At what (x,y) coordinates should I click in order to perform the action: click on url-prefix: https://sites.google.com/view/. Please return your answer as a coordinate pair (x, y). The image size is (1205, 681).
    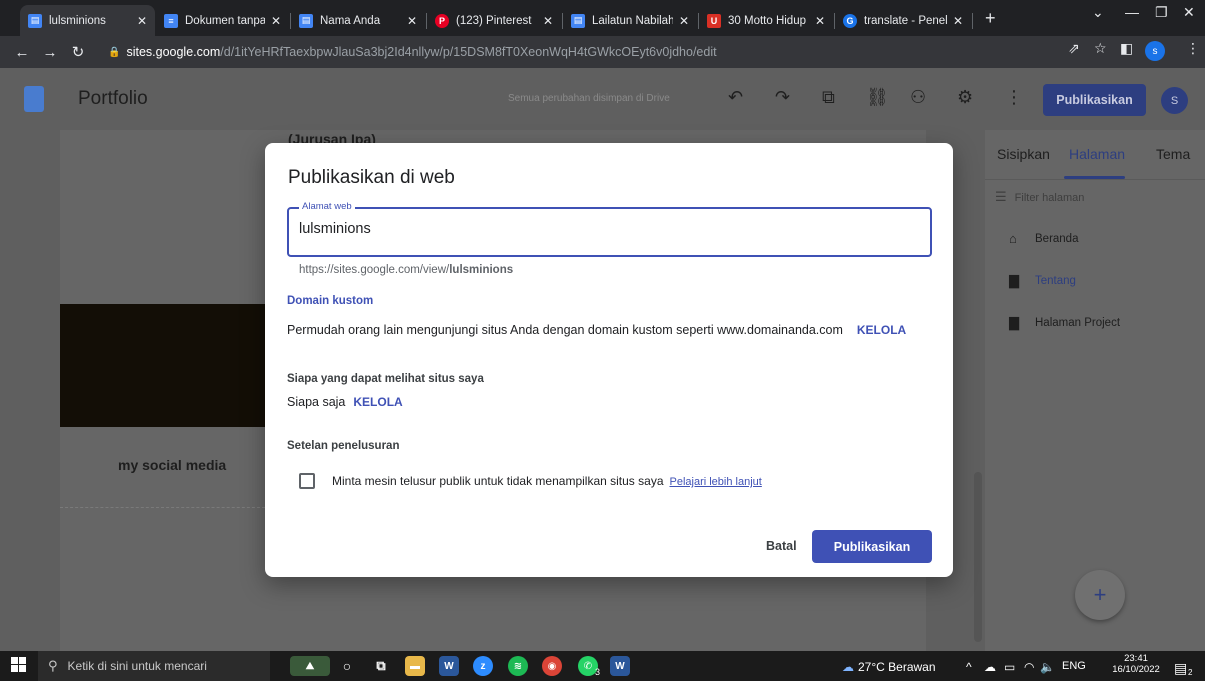
    Looking at the image, I should click on (374, 270).